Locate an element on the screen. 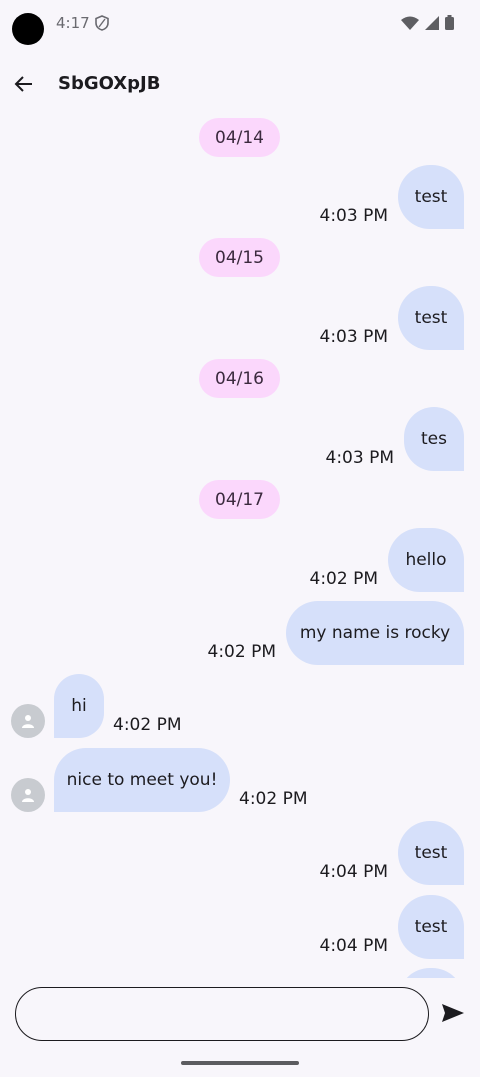 The width and height of the screenshot is (480, 1077). conversation-title: SbGOXpJB is located at coordinates (109, 83).